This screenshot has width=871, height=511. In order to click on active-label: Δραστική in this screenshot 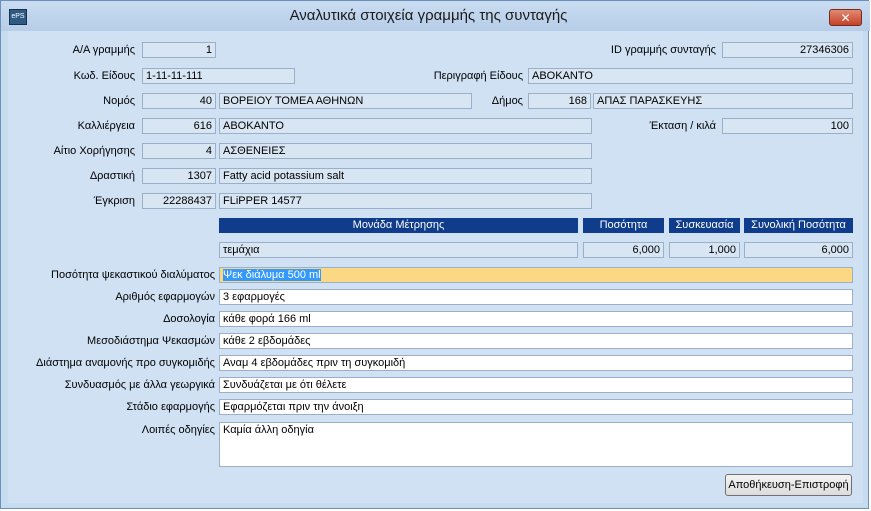, I will do `click(112, 176)`.